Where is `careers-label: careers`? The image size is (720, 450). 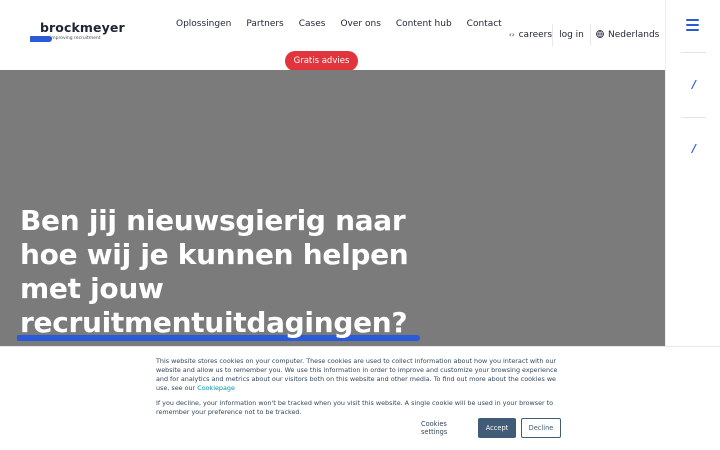 careers-label: careers is located at coordinates (535, 35).